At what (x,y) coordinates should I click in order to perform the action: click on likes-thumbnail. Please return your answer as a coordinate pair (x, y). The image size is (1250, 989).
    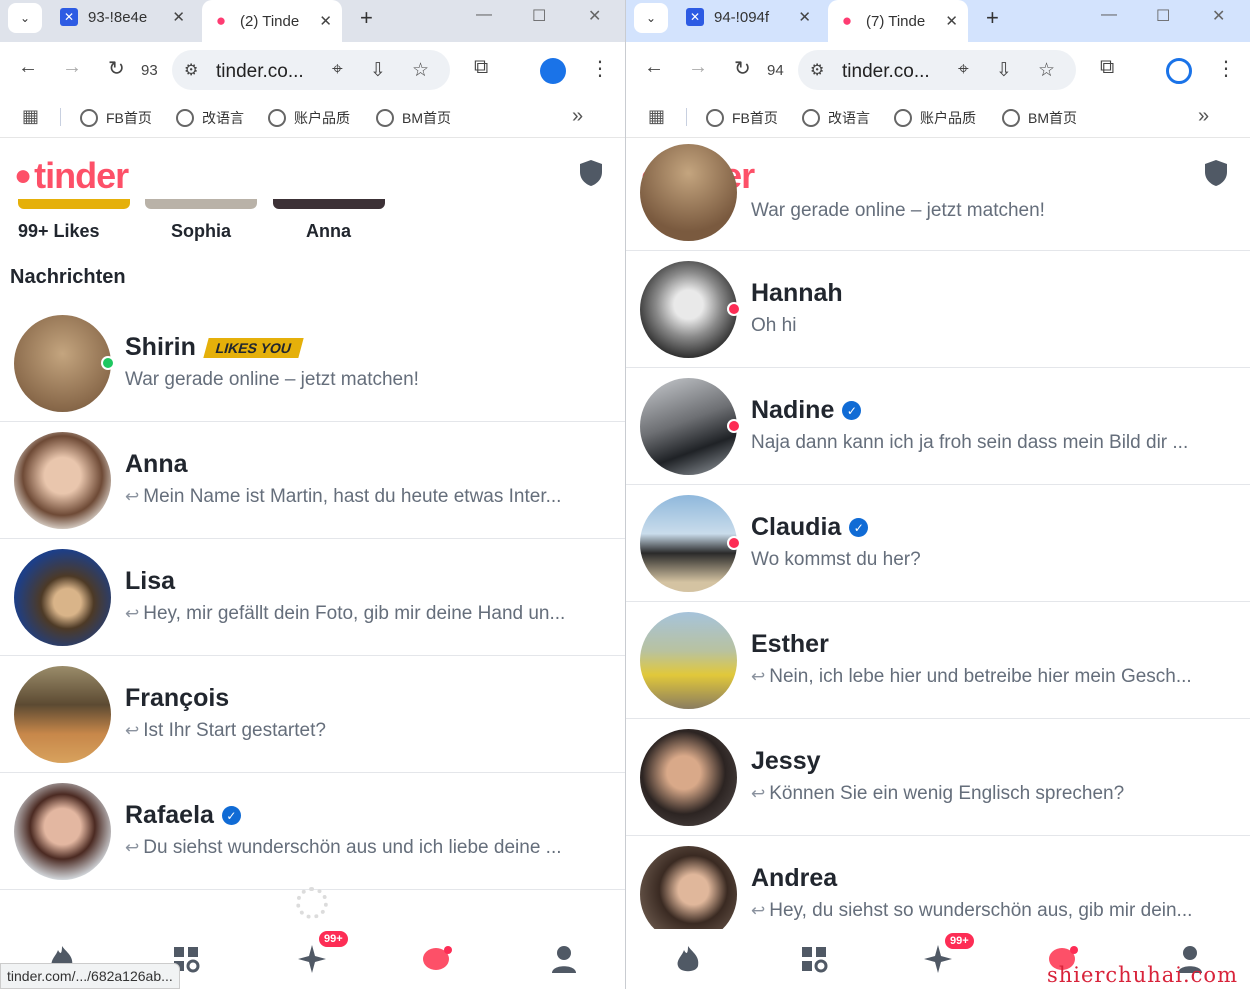
    Looking at the image, I should click on (74, 204).